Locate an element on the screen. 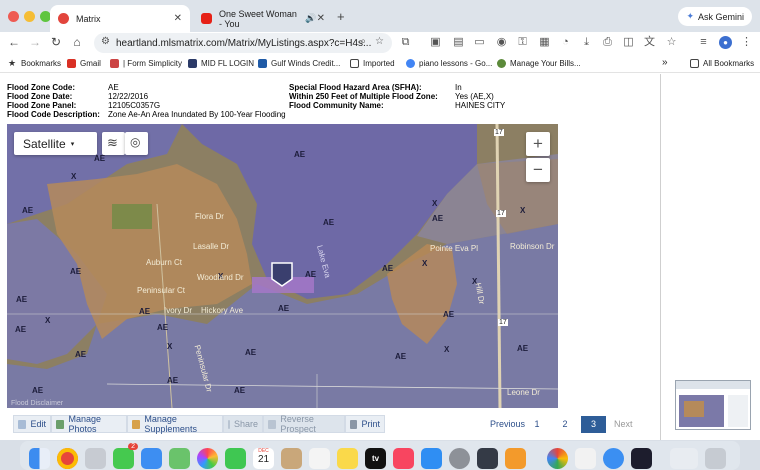 This screenshot has height=470, width=760. extension-icon-1: ▣ is located at coordinates (435, 42).